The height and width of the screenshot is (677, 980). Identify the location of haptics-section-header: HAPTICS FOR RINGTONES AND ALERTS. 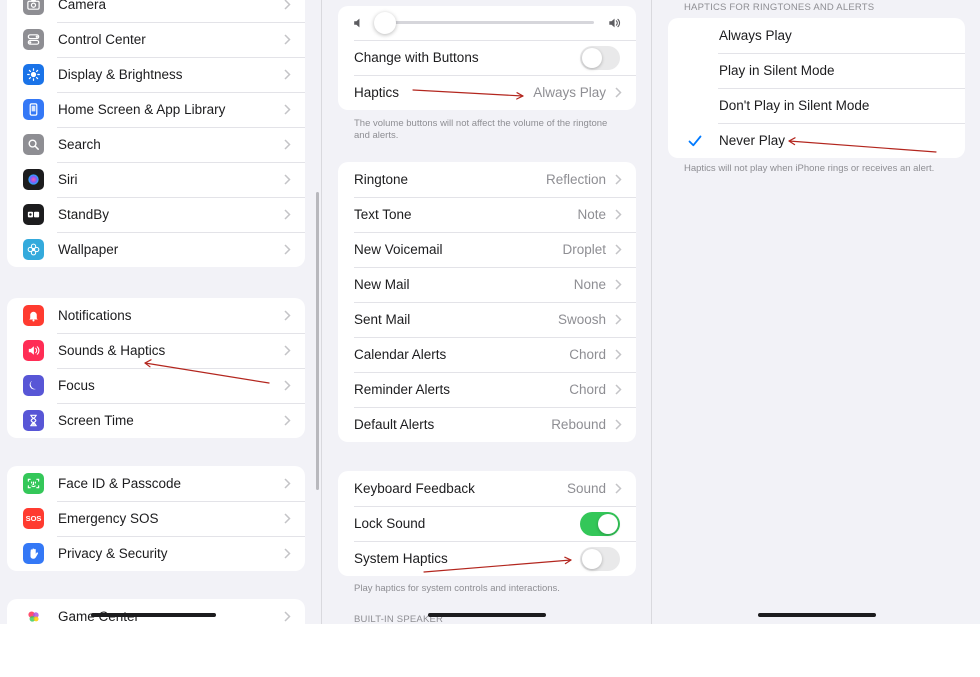
(779, 7).